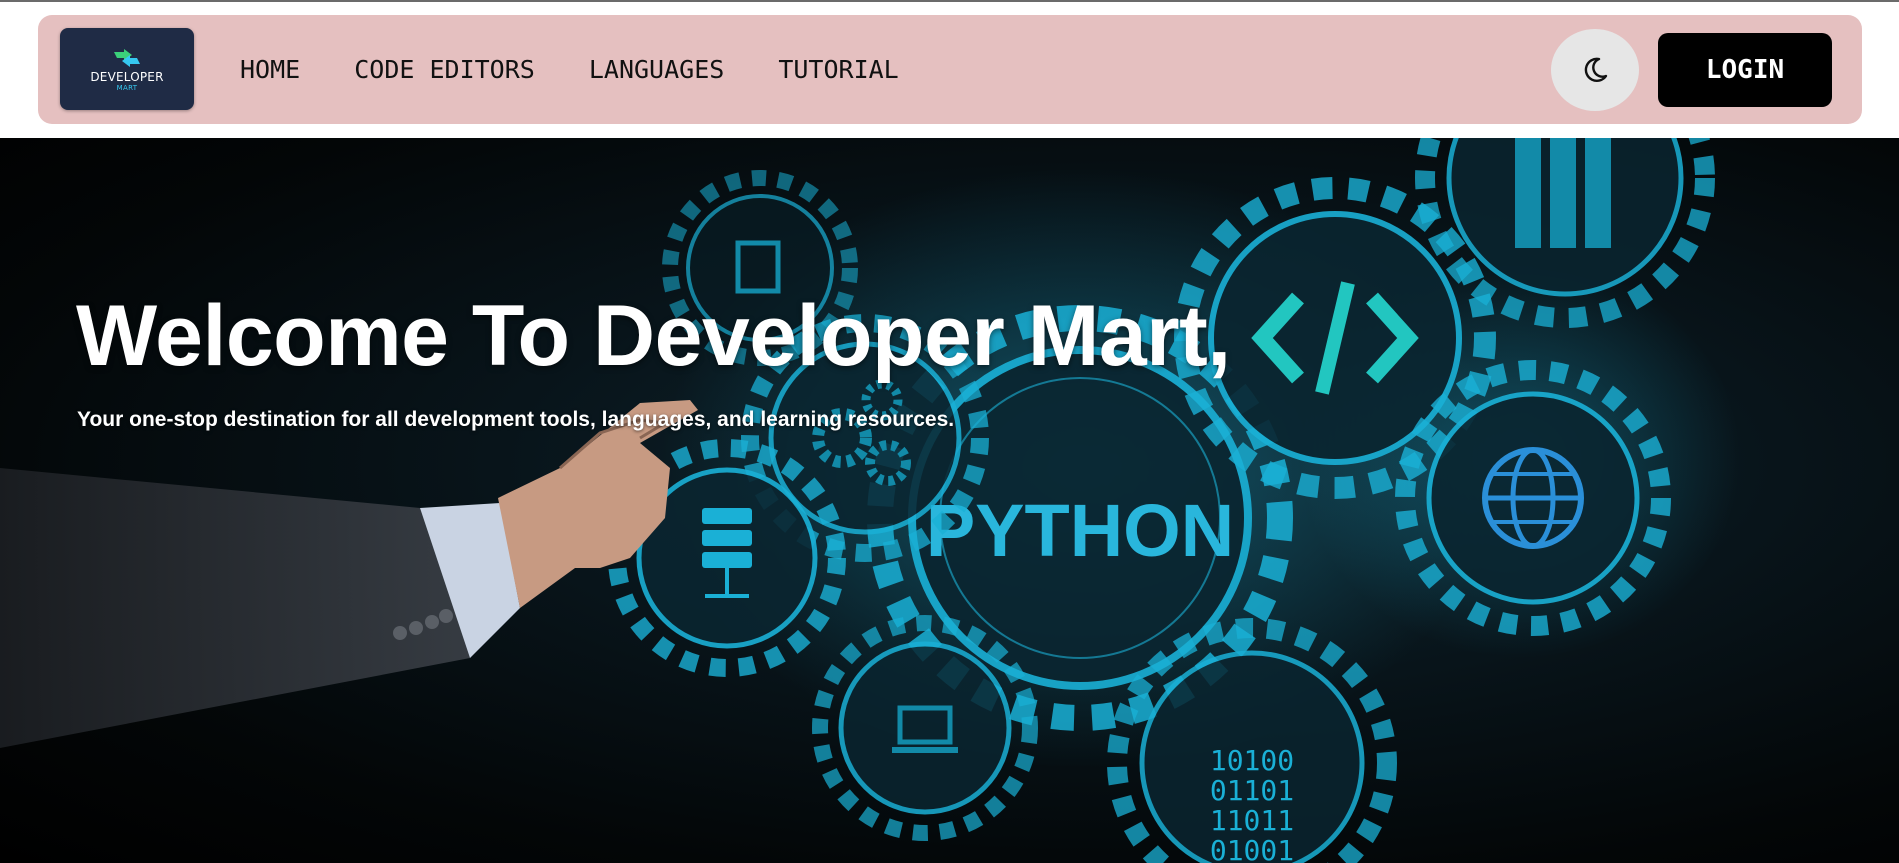 The image size is (1899, 863). What do you see at coordinates (127, 58) in the screenshot?
I see `logo-mark-icon` at bounding box center [127, 58].